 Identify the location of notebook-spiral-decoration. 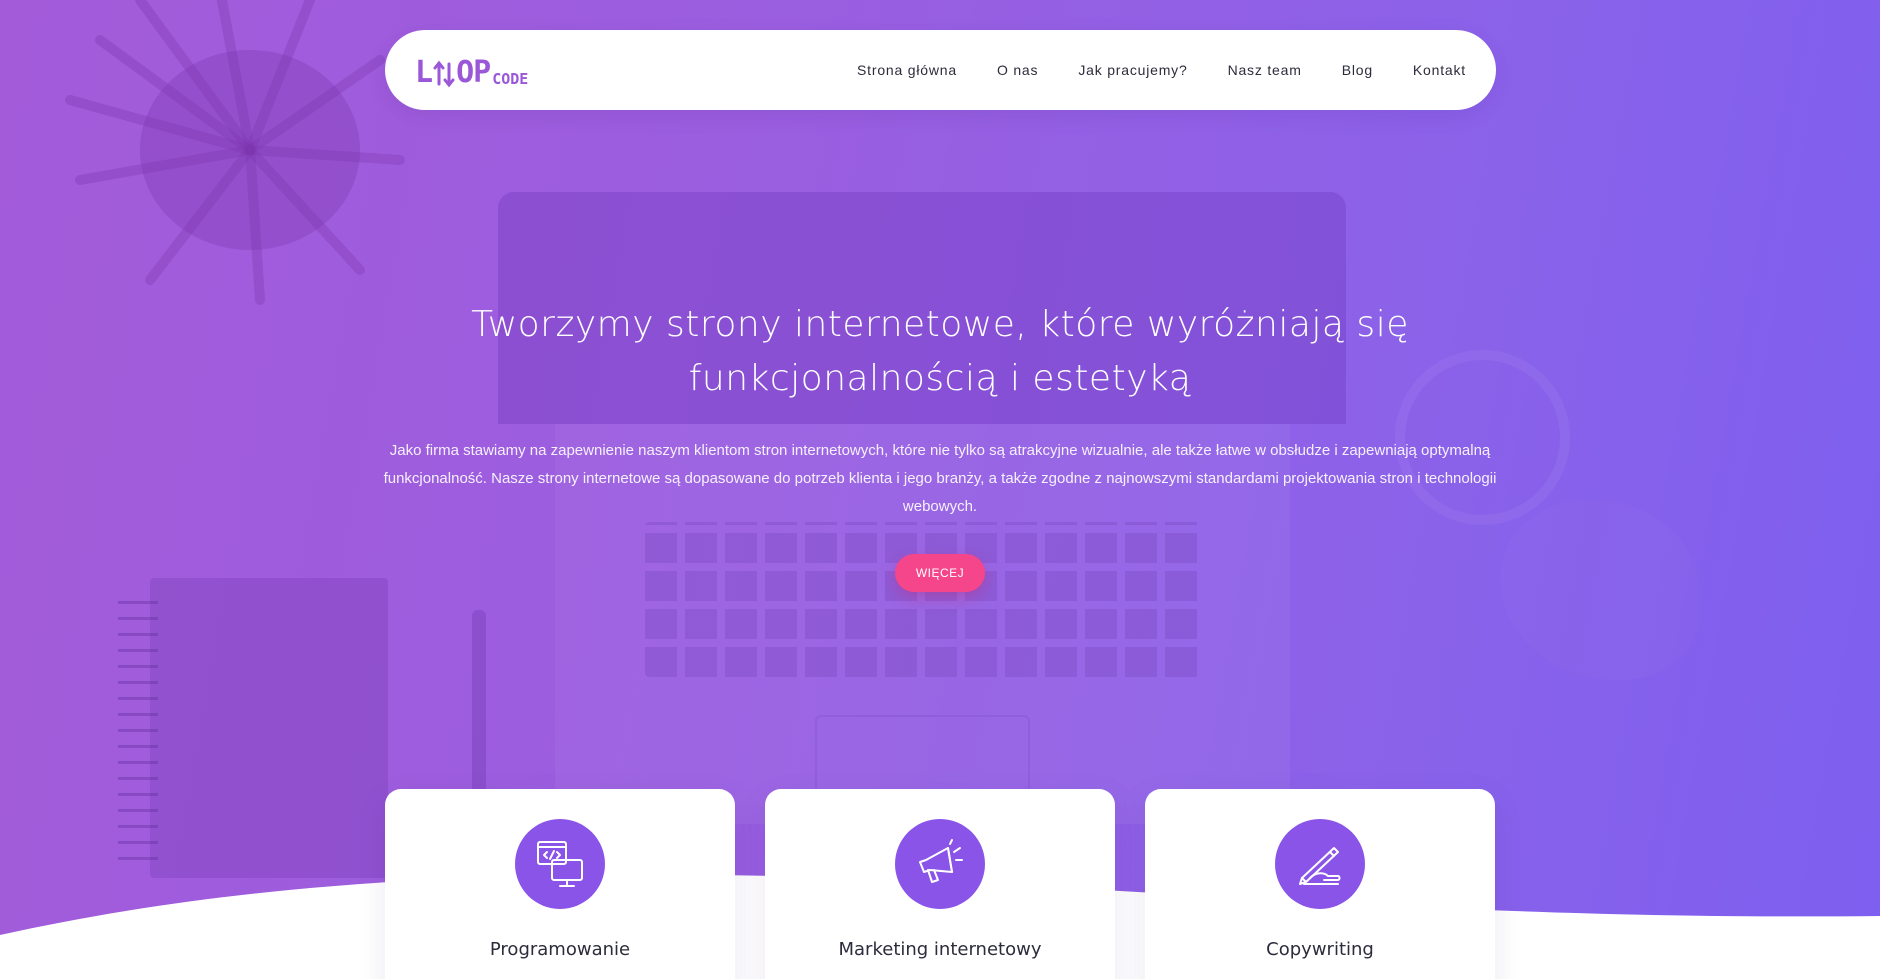
(138, 730).